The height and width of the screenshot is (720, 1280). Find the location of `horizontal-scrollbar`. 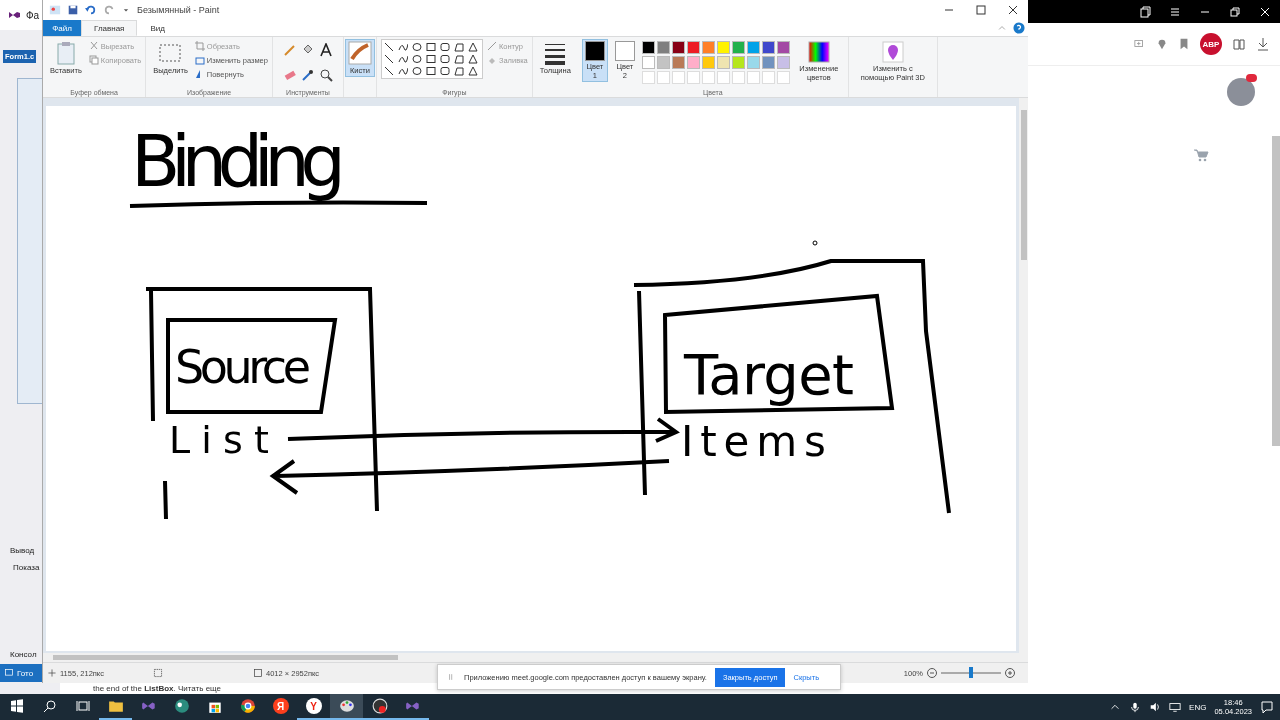

horizontal-scrollbar is located at coordinates (531, 657).